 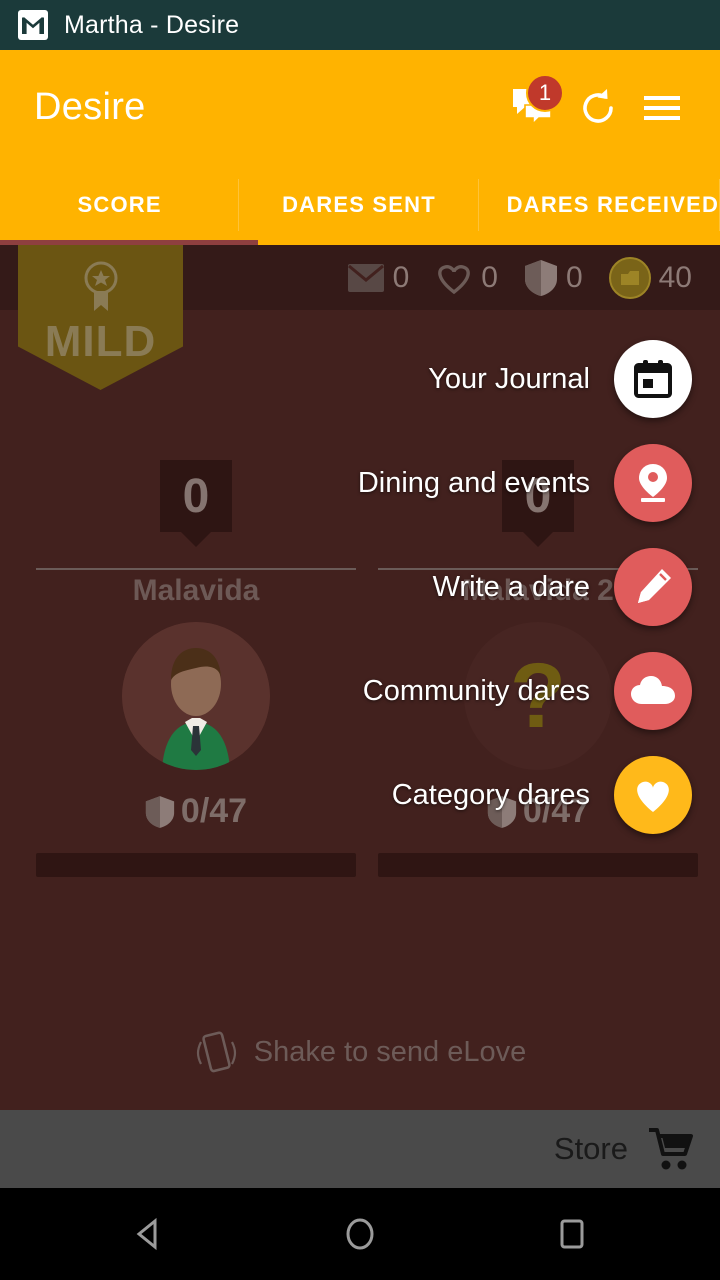 What do you see at coordinates (572, 1234) in the screenshot?
I see `recents-icon` at bounding box center [572, 1234].